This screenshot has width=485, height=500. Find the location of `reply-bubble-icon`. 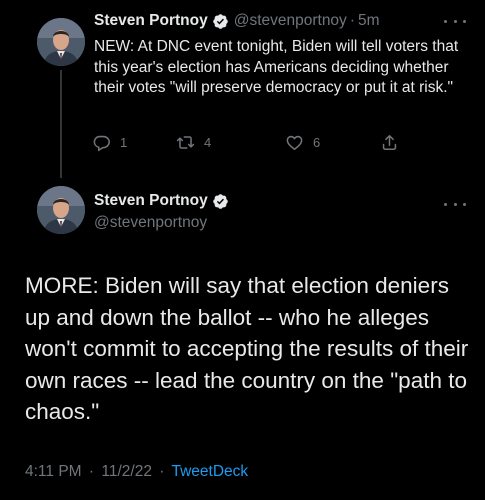

reply-bubble-icon is located at coordinates (101, 143).